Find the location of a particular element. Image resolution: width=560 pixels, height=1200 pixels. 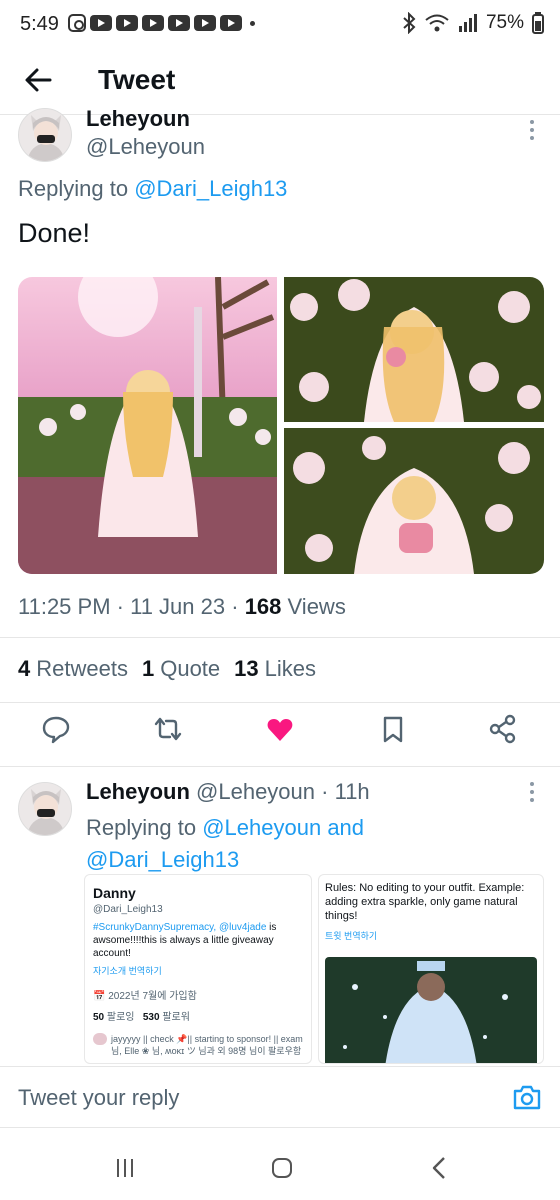

camera-icon is located at coordinates (527, 1097).